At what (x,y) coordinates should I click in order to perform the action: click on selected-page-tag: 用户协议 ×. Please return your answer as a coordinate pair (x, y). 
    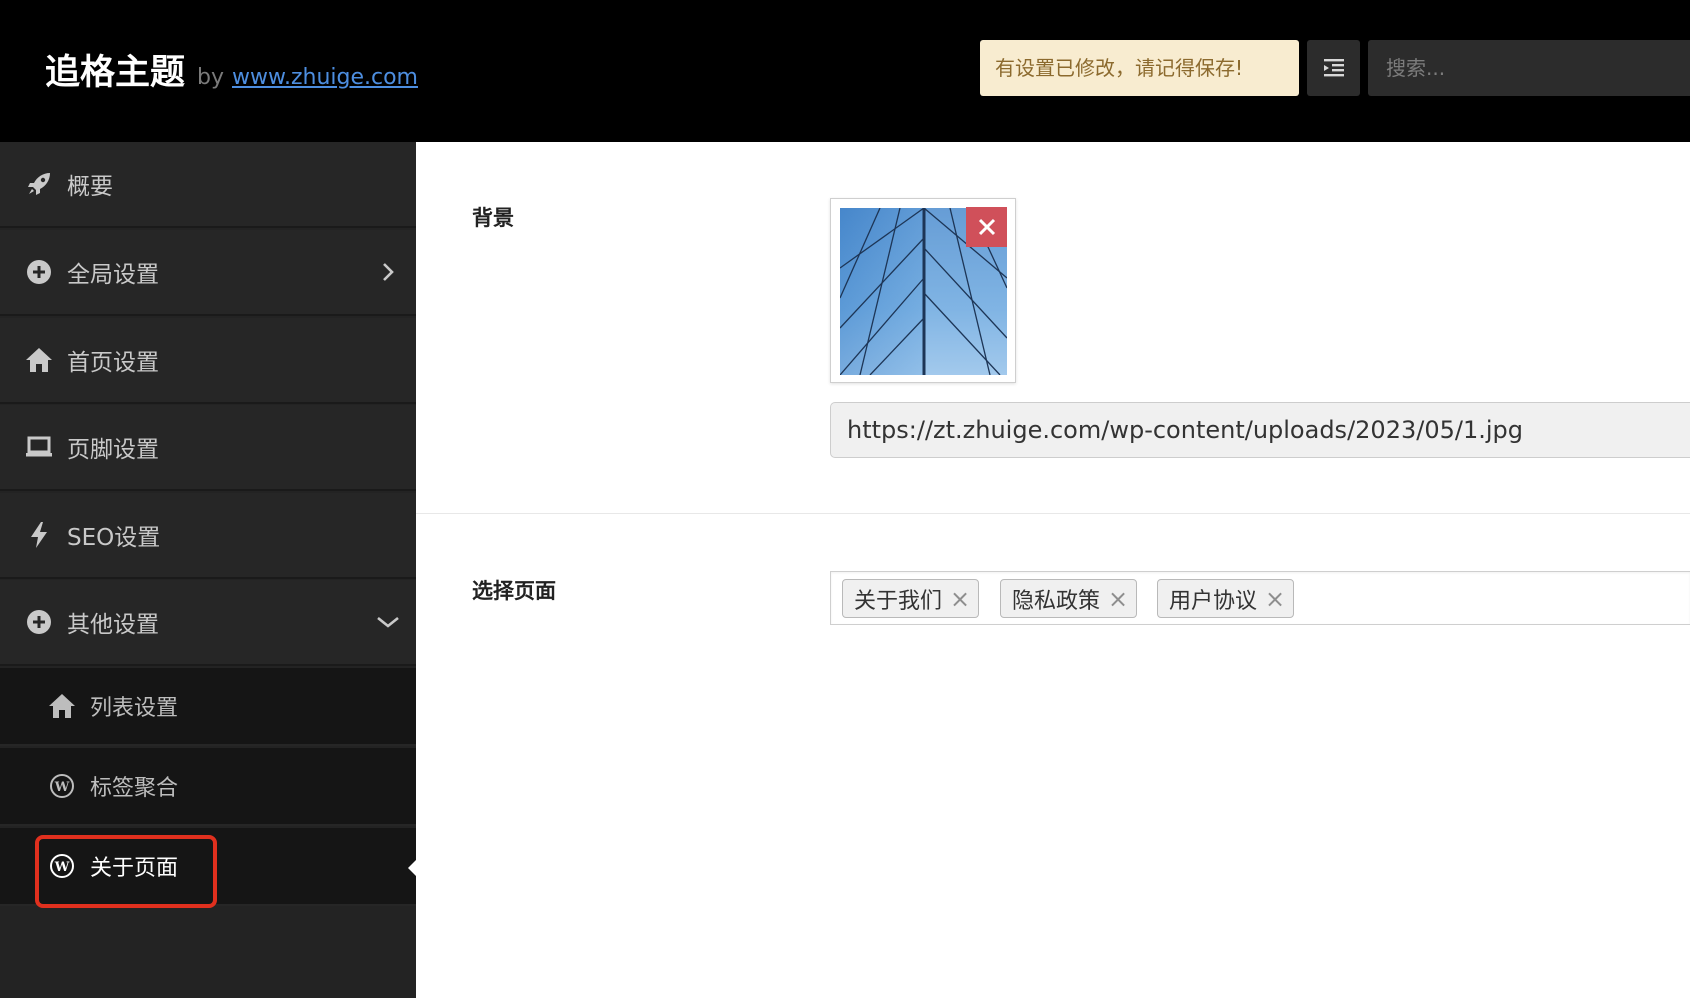
    Looking at the image, I should click on (1226, 598).